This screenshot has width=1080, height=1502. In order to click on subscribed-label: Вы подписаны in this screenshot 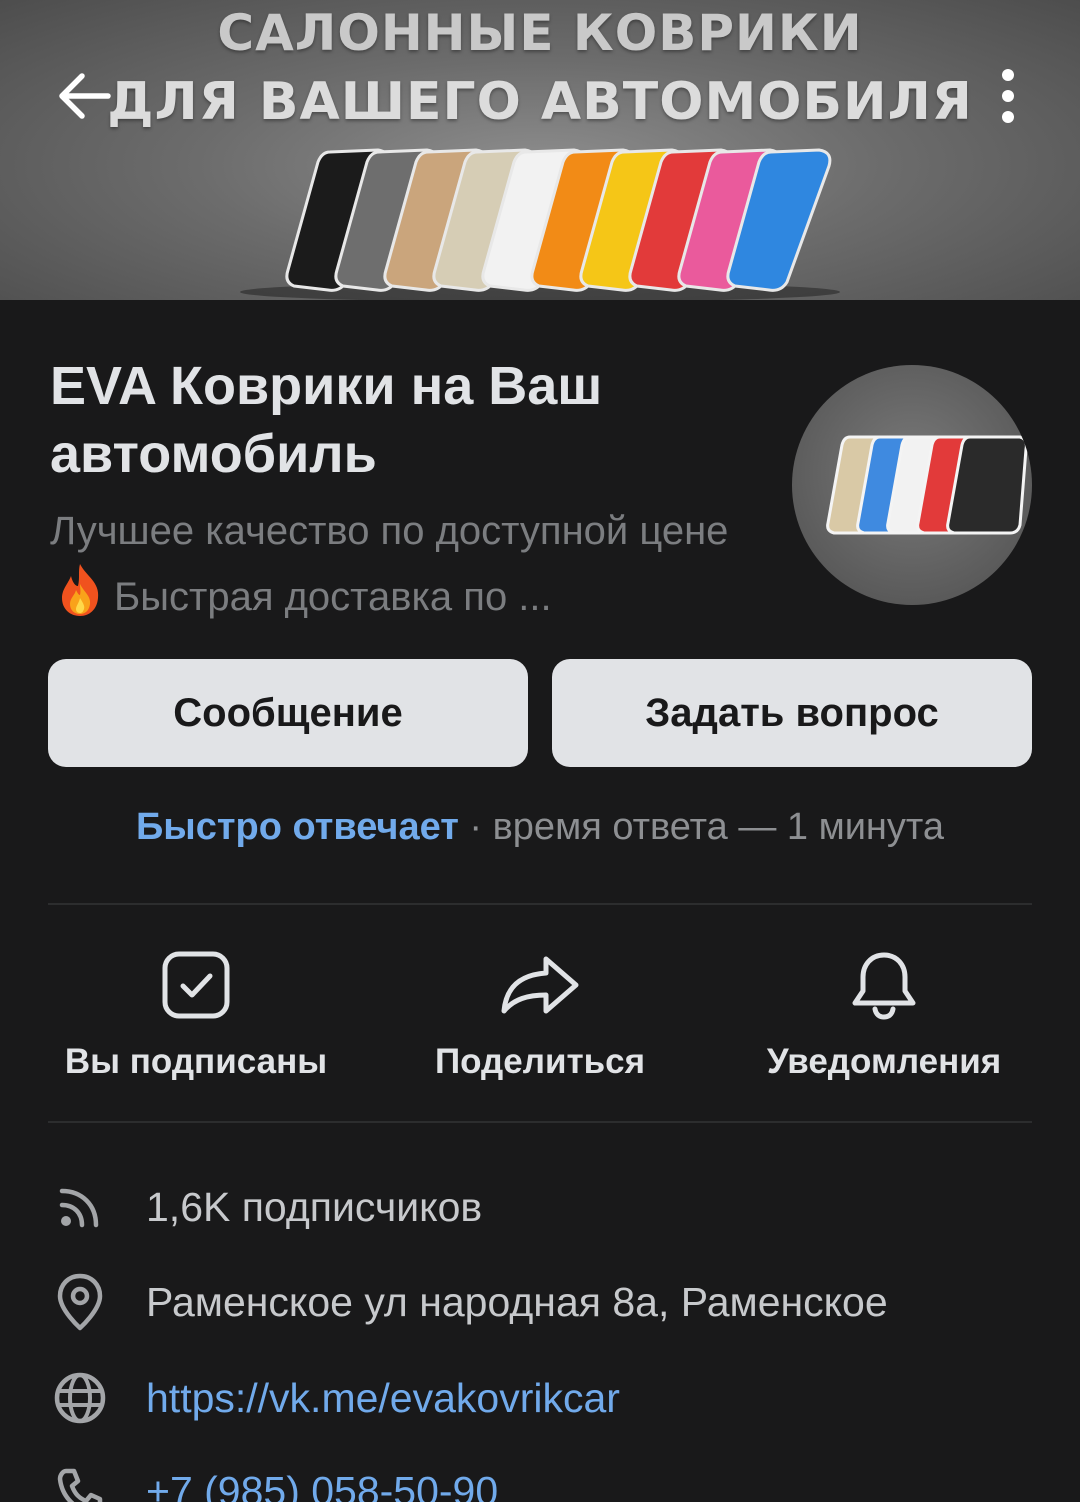, I will do `click(196, 1061)`.